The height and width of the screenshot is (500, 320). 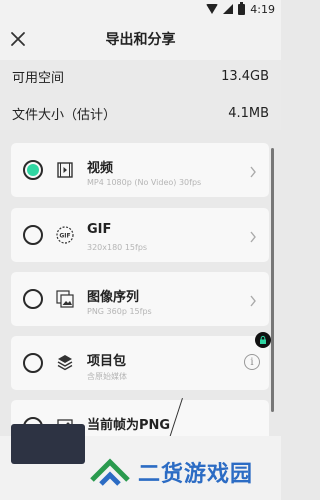 I want to click on scrollbar, so click(x=272, y=280).